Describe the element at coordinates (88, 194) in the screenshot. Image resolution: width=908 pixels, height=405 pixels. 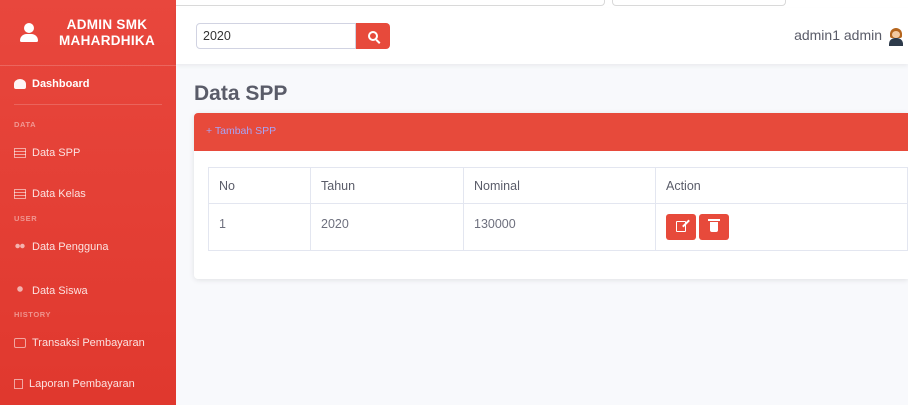
I see `sidebar-item-data-kelas: Data Kelas` at that location.